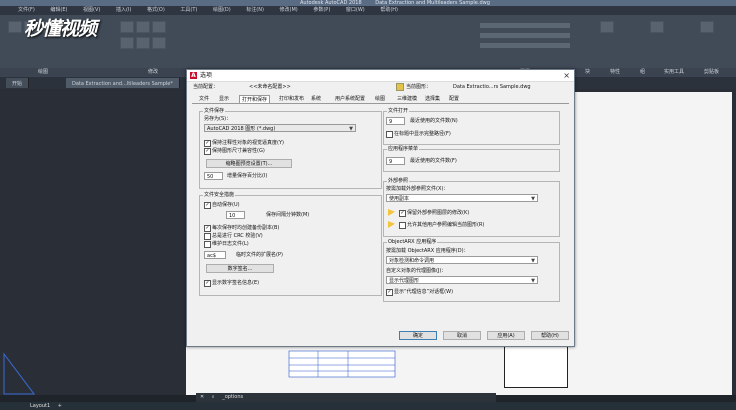  What do you see at coordinates (342, 364) in the screenshot?
I see `data-table-drawing` at bounding box center [342, 364].